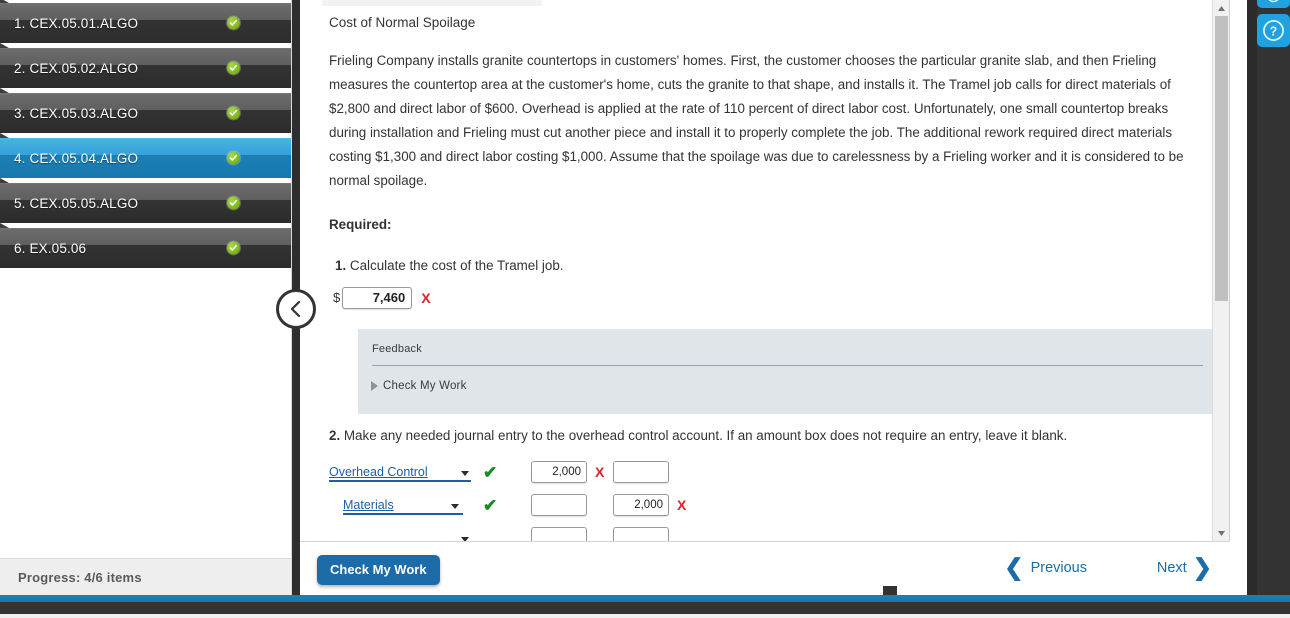  What do you see at coordinates (145, 577) in the screenshot?
I see `progress-bar: Progress: 4/6 items` at bounding box center [145, 577].